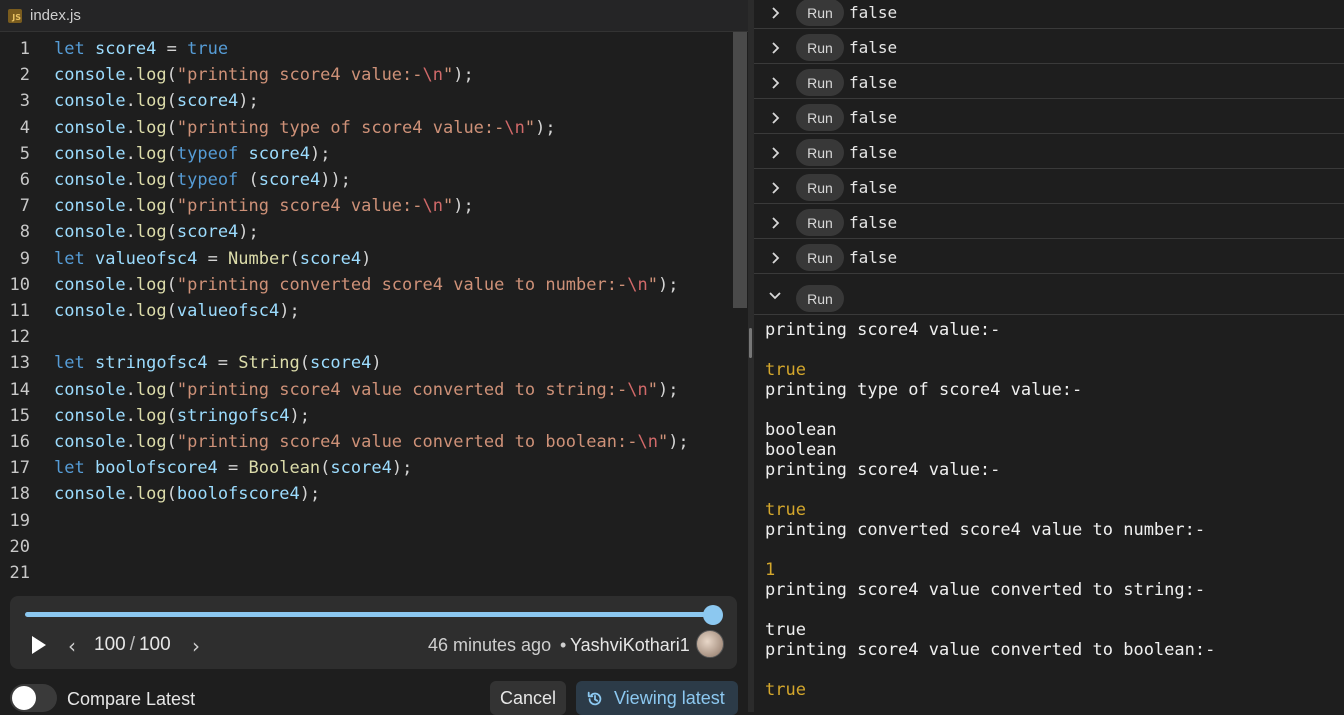 This screenshot has height=715, width=1344. Describe the element at coordinates (370, 259) in the screenshot. I see `code-line: 9 let valueofsc4 = Number(score4)` at that location.